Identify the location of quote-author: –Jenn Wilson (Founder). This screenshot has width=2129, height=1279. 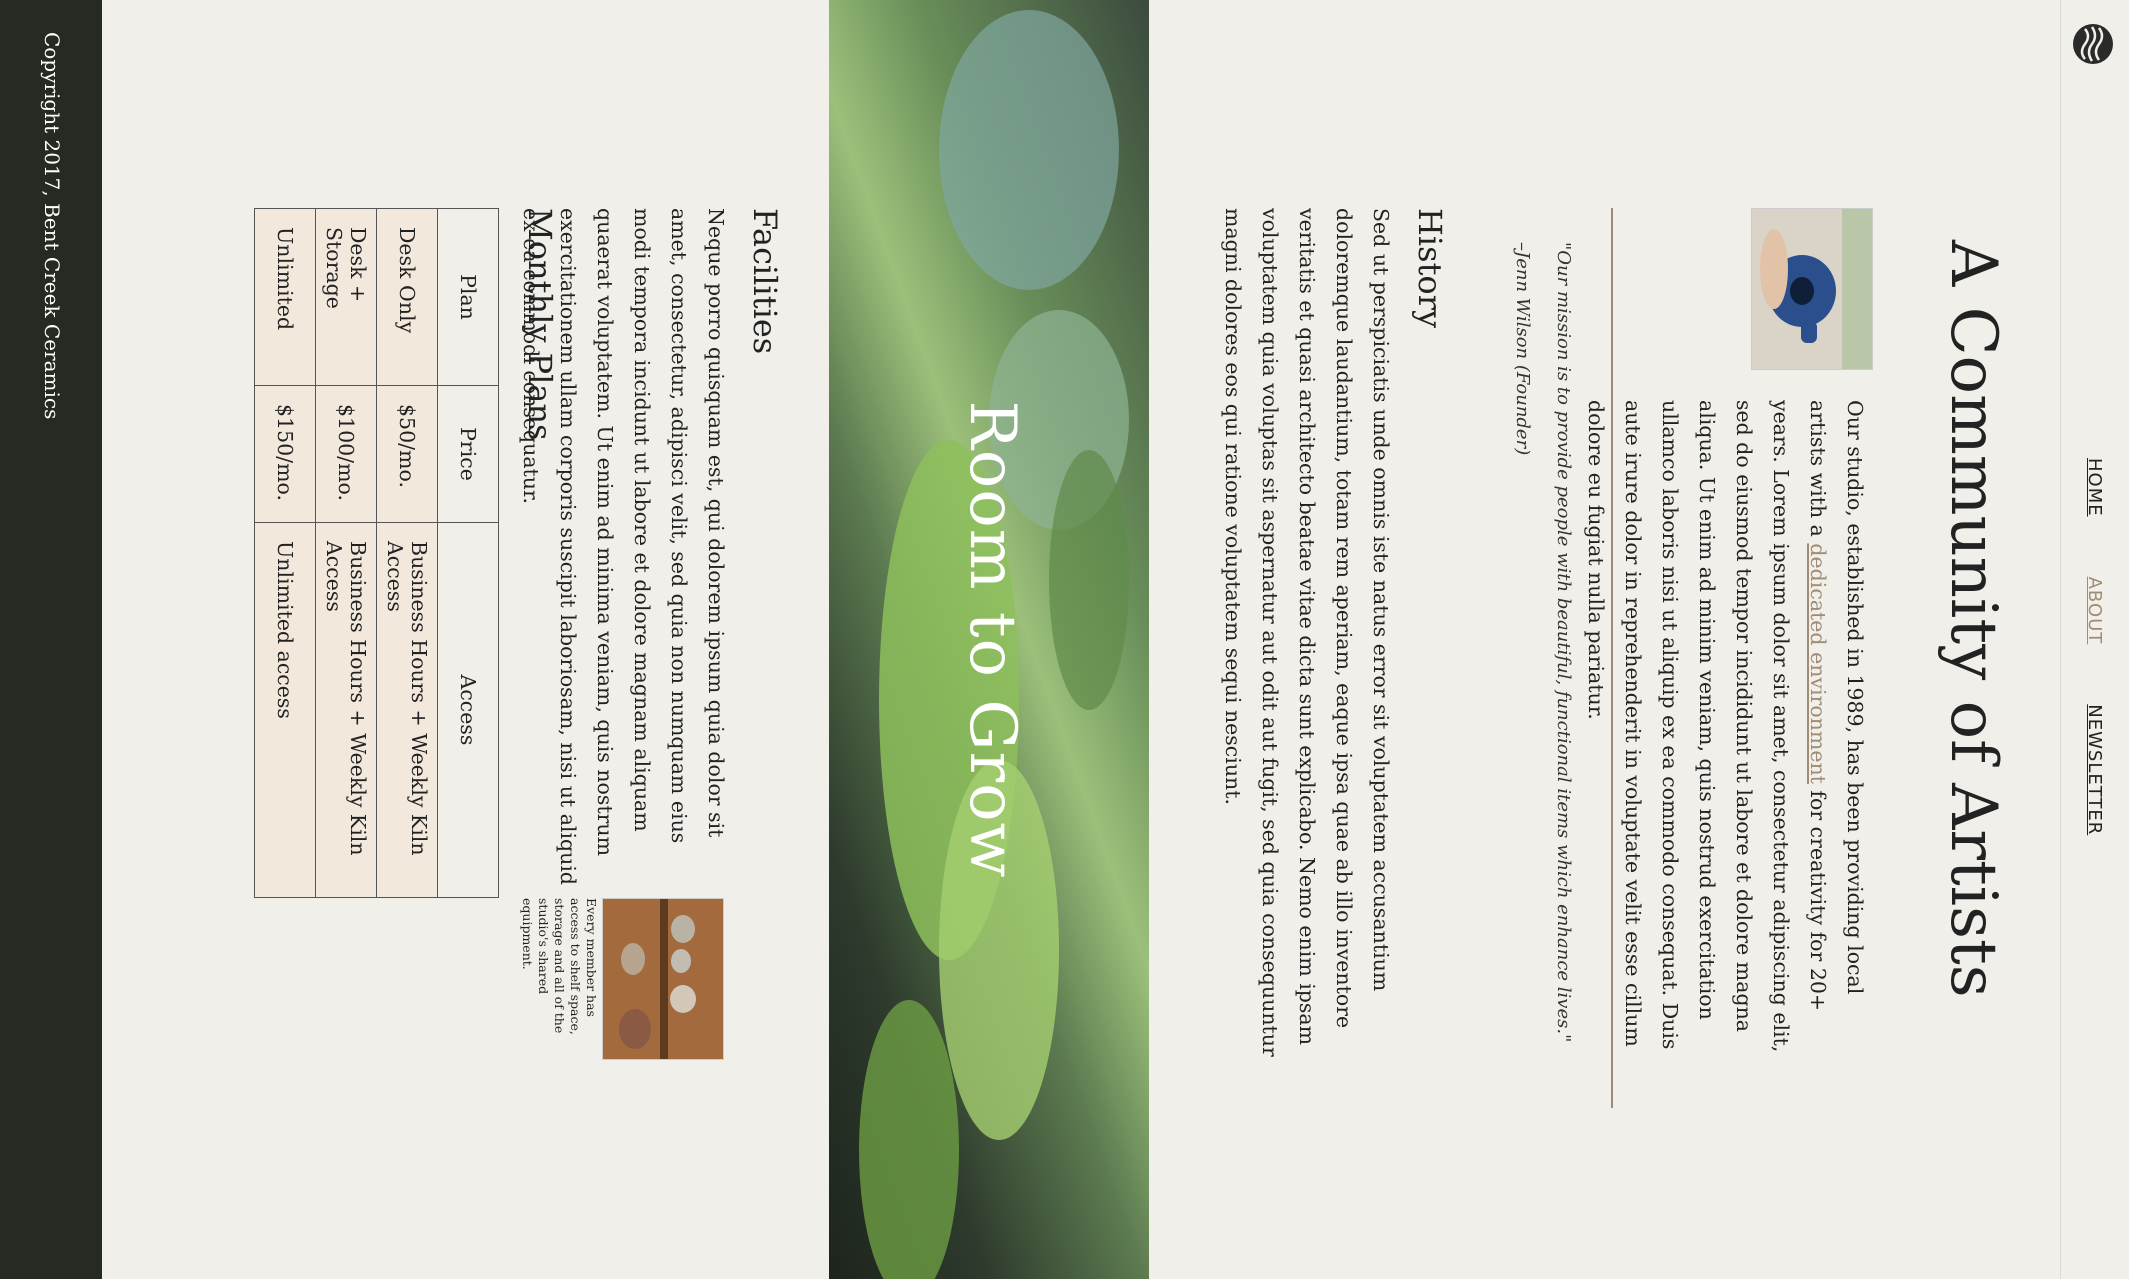
(1522, 349).